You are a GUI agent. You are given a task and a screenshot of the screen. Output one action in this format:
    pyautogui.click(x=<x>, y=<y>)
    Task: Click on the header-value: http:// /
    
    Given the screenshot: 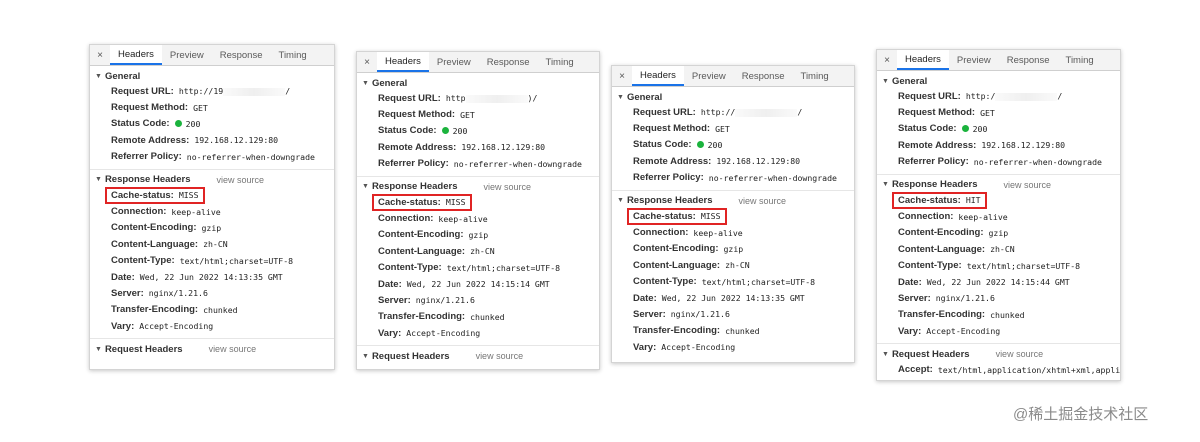 What is the action you would take?
    pyautogui.click(x=751, y=112)
    